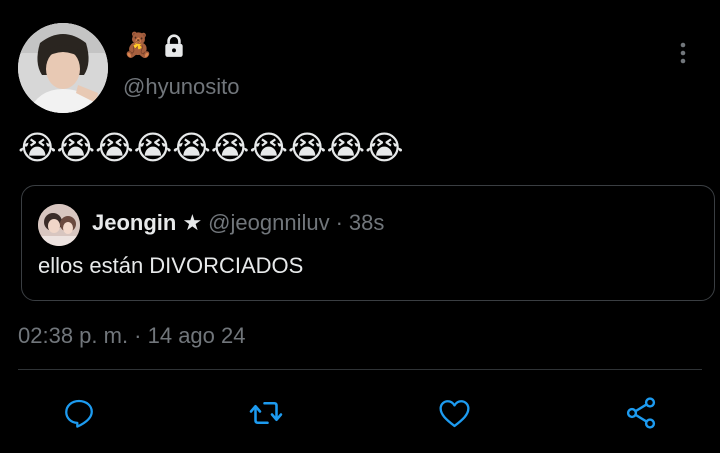 This screenshot has width=720, height=453. I want to click on quoted-time: 38s, so click(366, 223).